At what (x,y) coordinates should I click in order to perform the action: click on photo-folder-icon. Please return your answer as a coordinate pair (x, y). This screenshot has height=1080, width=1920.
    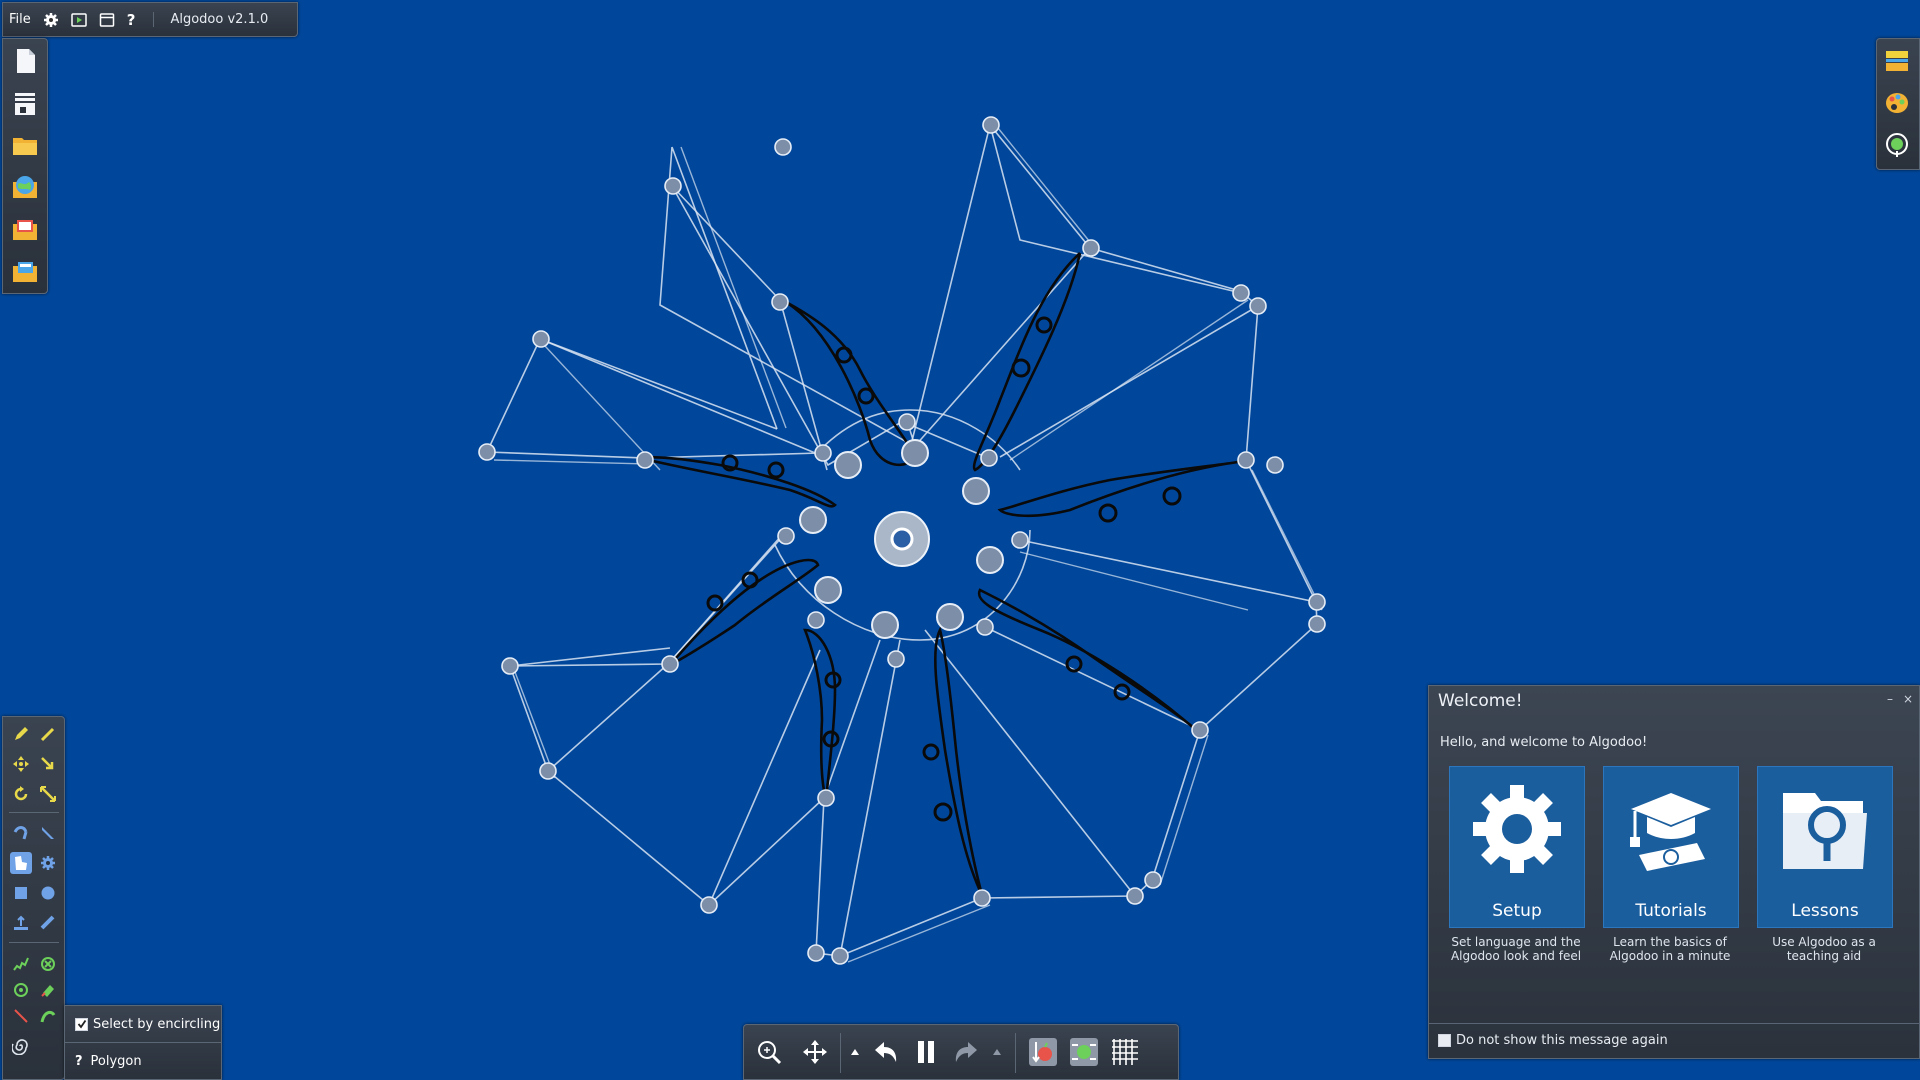
    Looking at the image, I should click on (25, 230).